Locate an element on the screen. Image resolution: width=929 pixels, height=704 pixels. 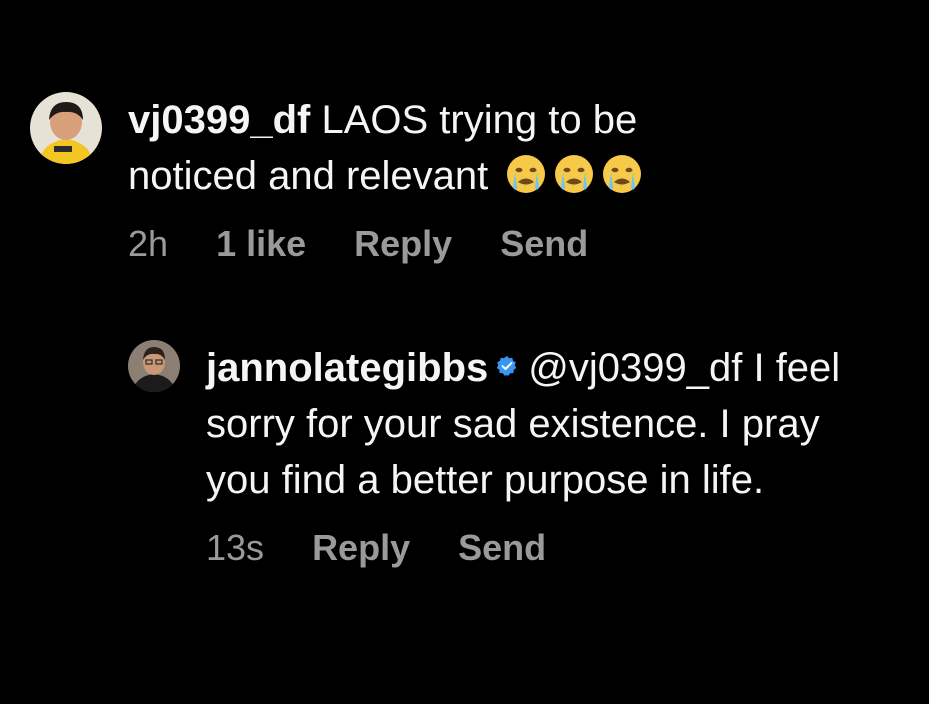
comment-meta: 13s Reply Send is located at coordinates (551, 548).